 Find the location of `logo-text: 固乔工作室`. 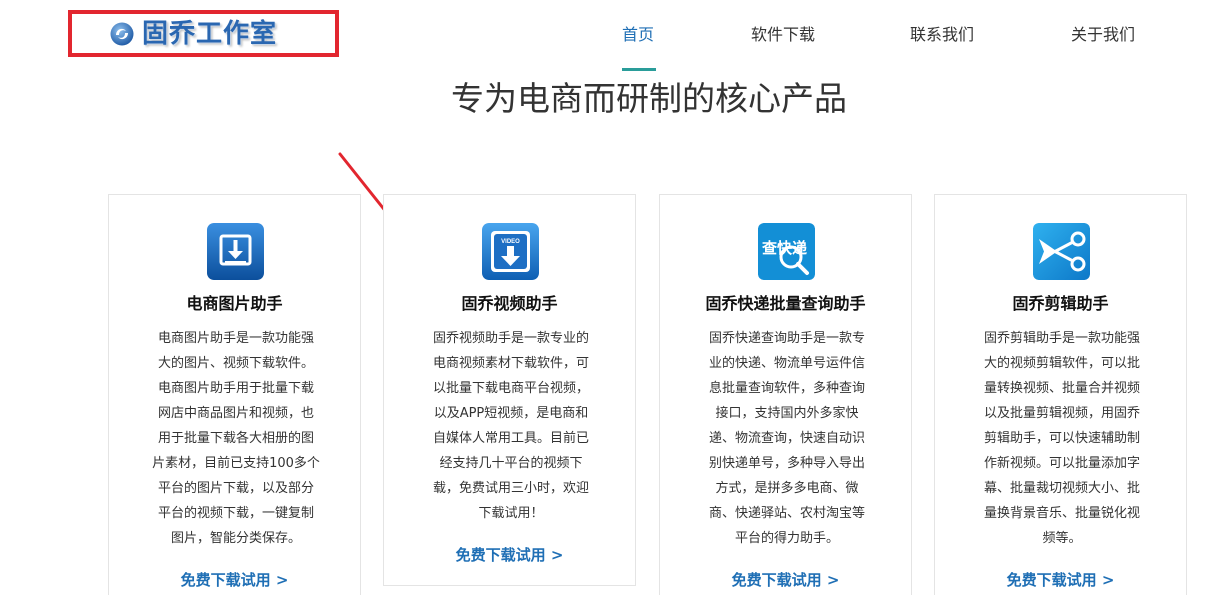

logo-text: 固乔工作室 is located at coordinates (210, 34).